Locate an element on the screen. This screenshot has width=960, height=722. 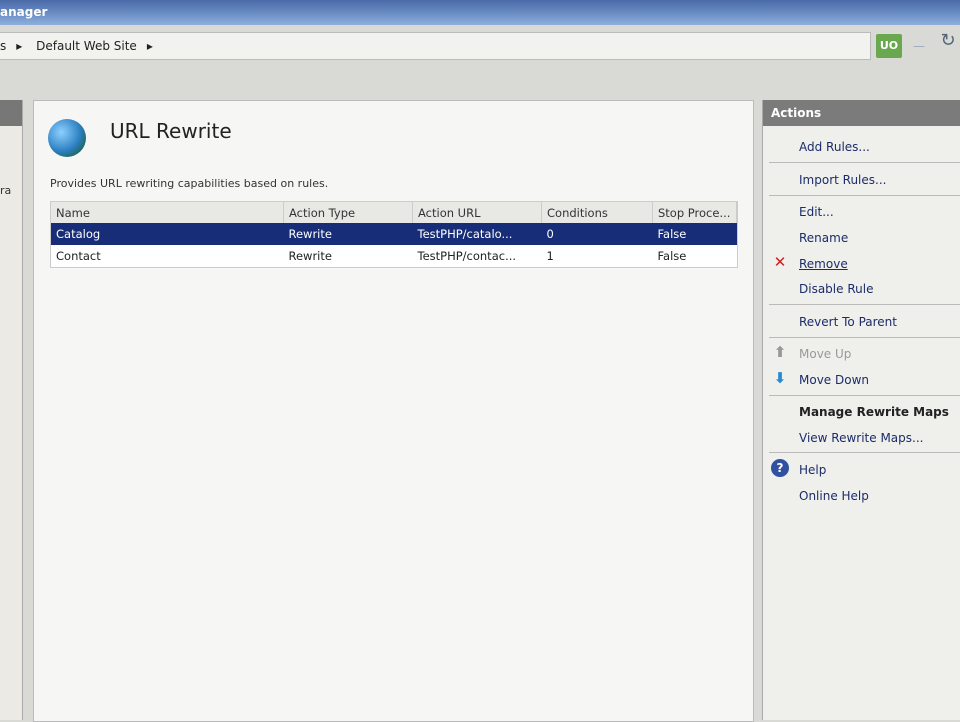
disable-rule-link: Disable Rule is located at coordinates (836, 289).